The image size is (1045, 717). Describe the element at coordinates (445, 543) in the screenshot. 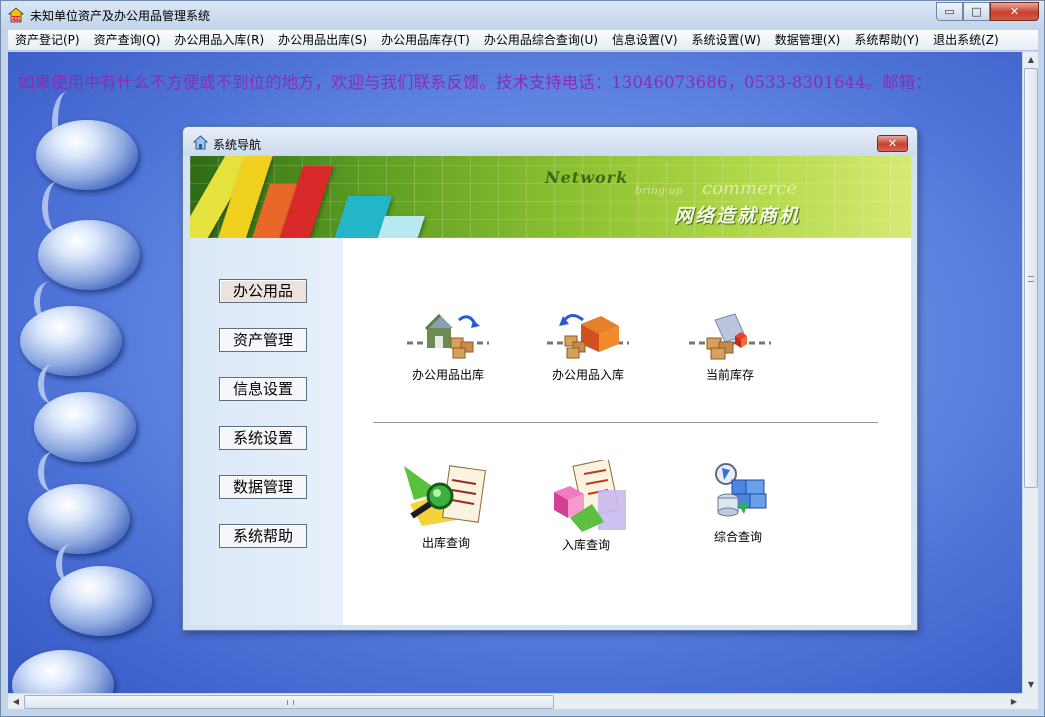

I see `function-label: 出库查询` at that location.